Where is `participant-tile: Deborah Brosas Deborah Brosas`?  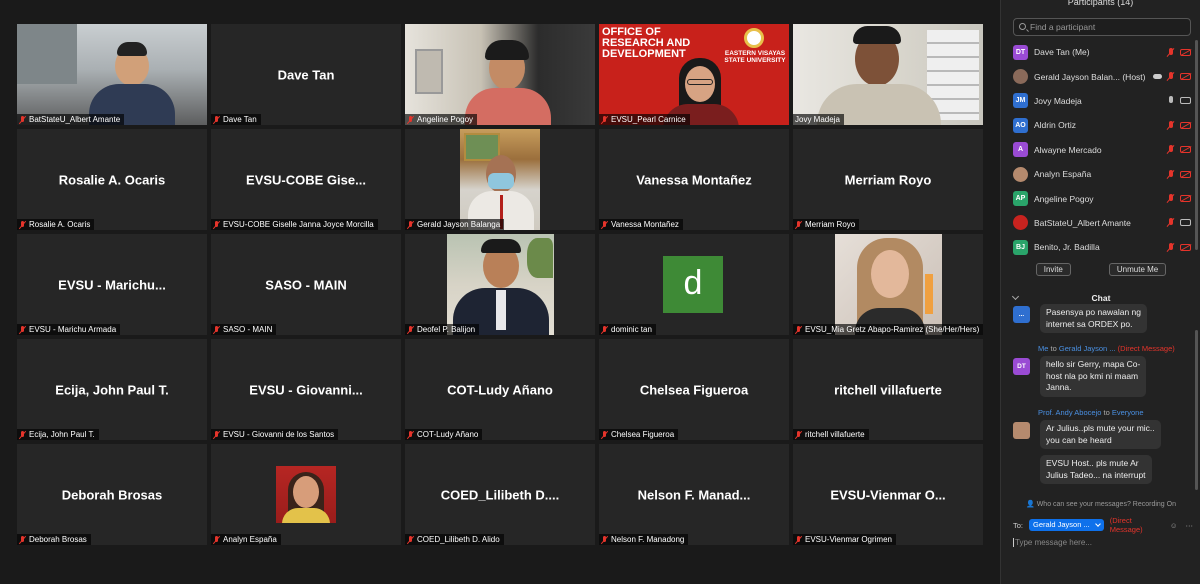
participant-tile: Deborah Brosas Deborah Brosas is located at coordinates (112, 494).